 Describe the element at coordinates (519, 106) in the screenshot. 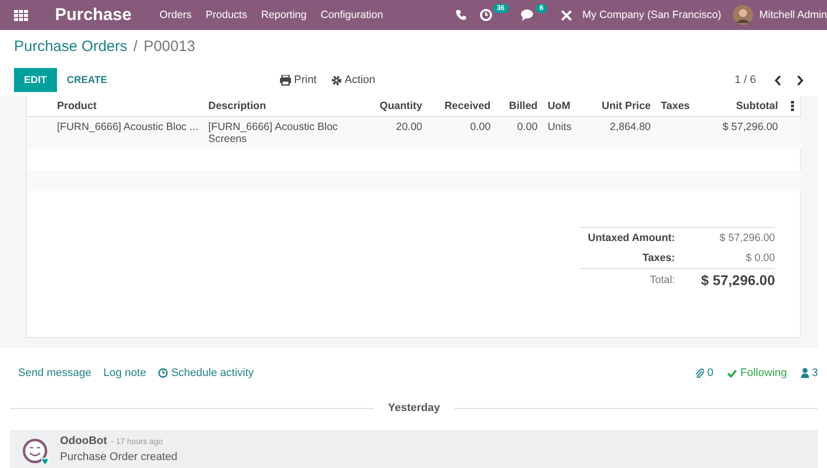

I see `column-header: Billed` at that location.